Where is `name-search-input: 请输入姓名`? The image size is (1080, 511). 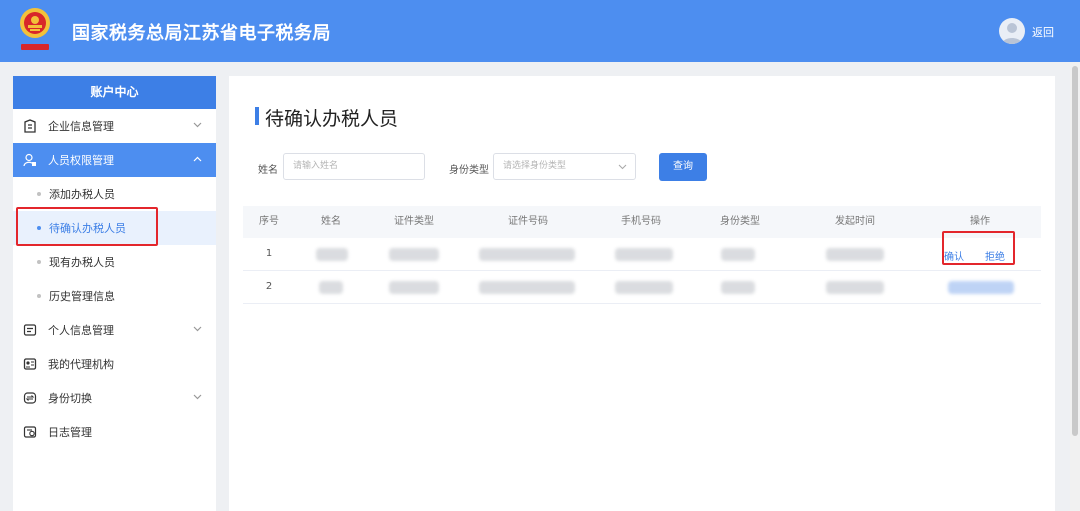
name-search-input: 请输入姓名 is located at coordinates (354, 166).